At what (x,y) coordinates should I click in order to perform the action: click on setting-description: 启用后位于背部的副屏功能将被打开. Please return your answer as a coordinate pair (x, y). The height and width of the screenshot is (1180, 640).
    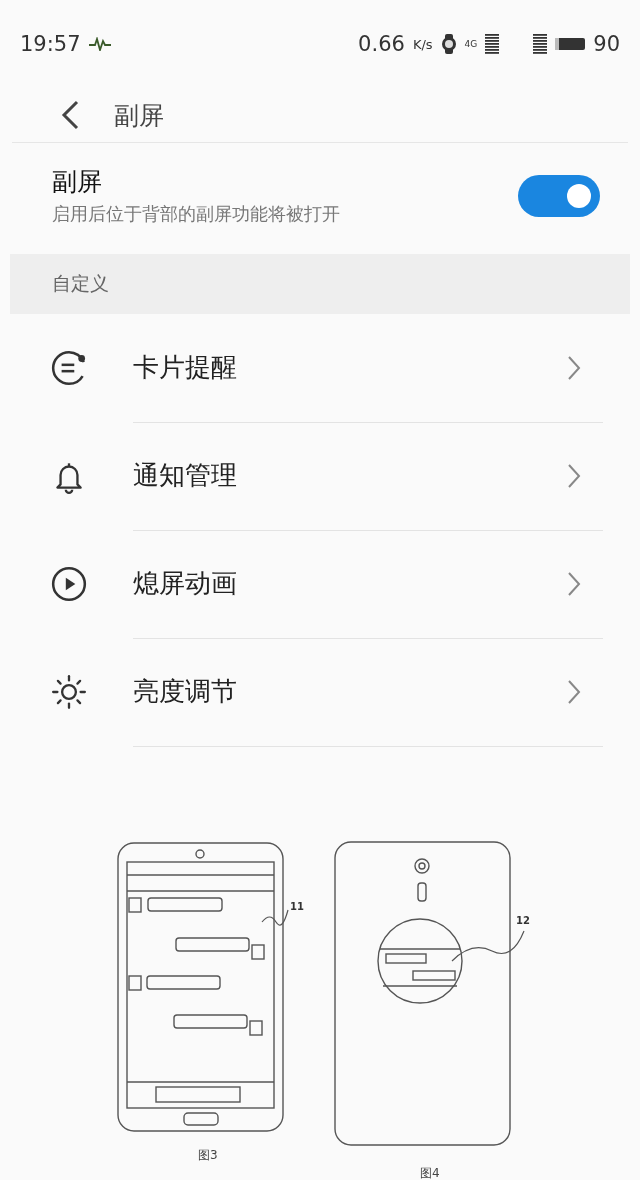
    Looking at the image, I should click on (196, 214).